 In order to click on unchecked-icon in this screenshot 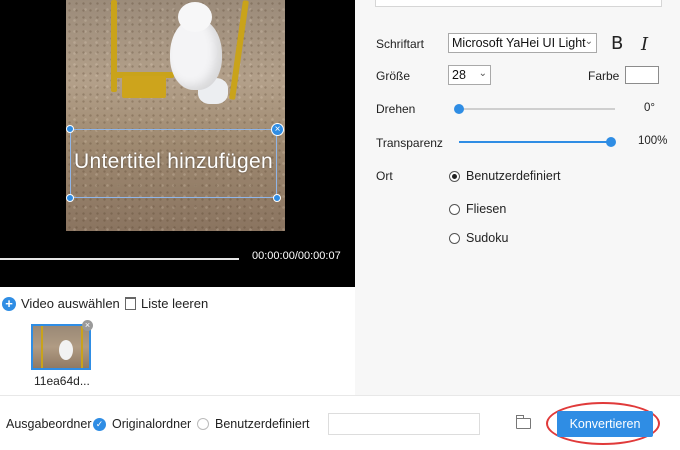, I will do `click(203, 424)`.